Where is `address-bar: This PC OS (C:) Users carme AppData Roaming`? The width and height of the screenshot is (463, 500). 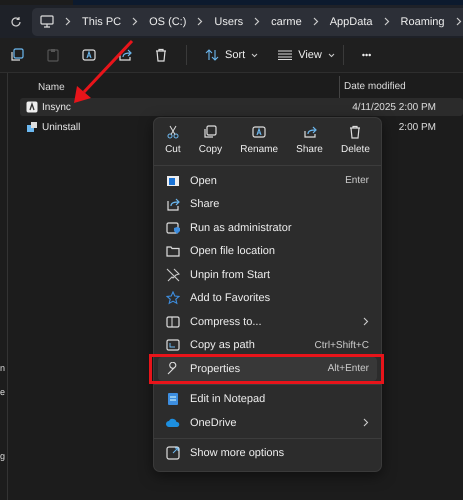
address-bar: This PC OS (C:) Users carme AppData Roaming is located at coordinates (247, 22).